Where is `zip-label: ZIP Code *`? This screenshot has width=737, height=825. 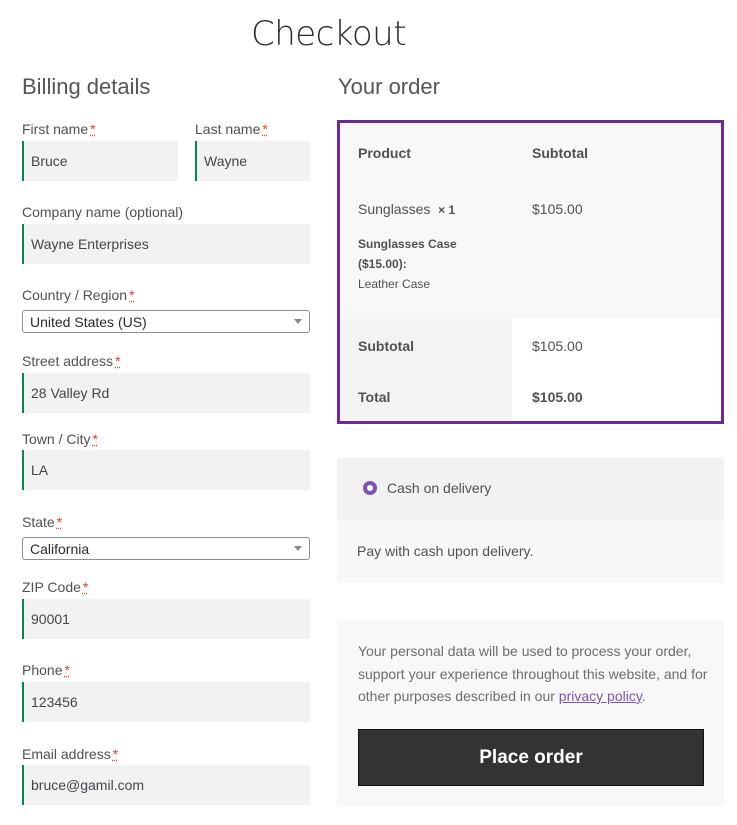
zip-label: ZIP Code * is located at coordinates (55, 587).